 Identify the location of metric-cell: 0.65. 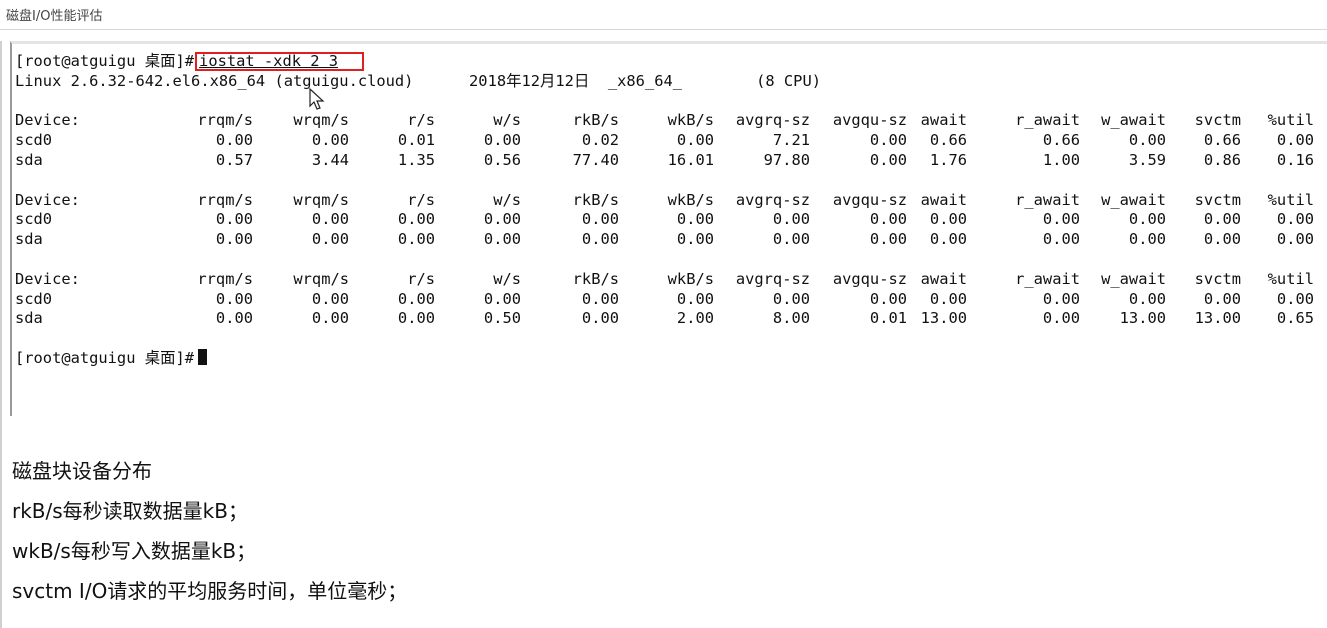
(1295, 318).